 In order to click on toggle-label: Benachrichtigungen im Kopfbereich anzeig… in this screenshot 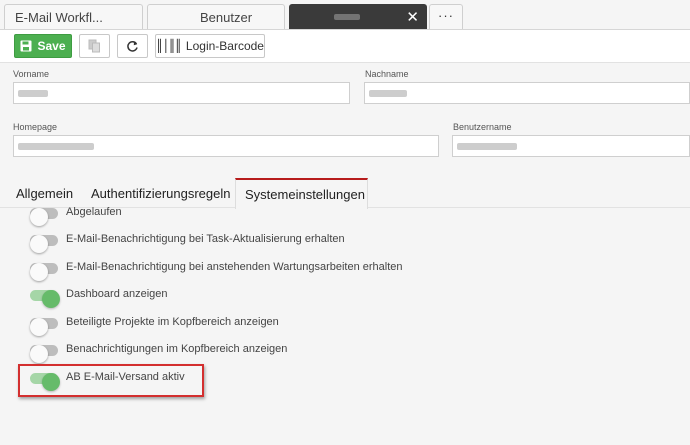, I will do `click(177, 349)`.